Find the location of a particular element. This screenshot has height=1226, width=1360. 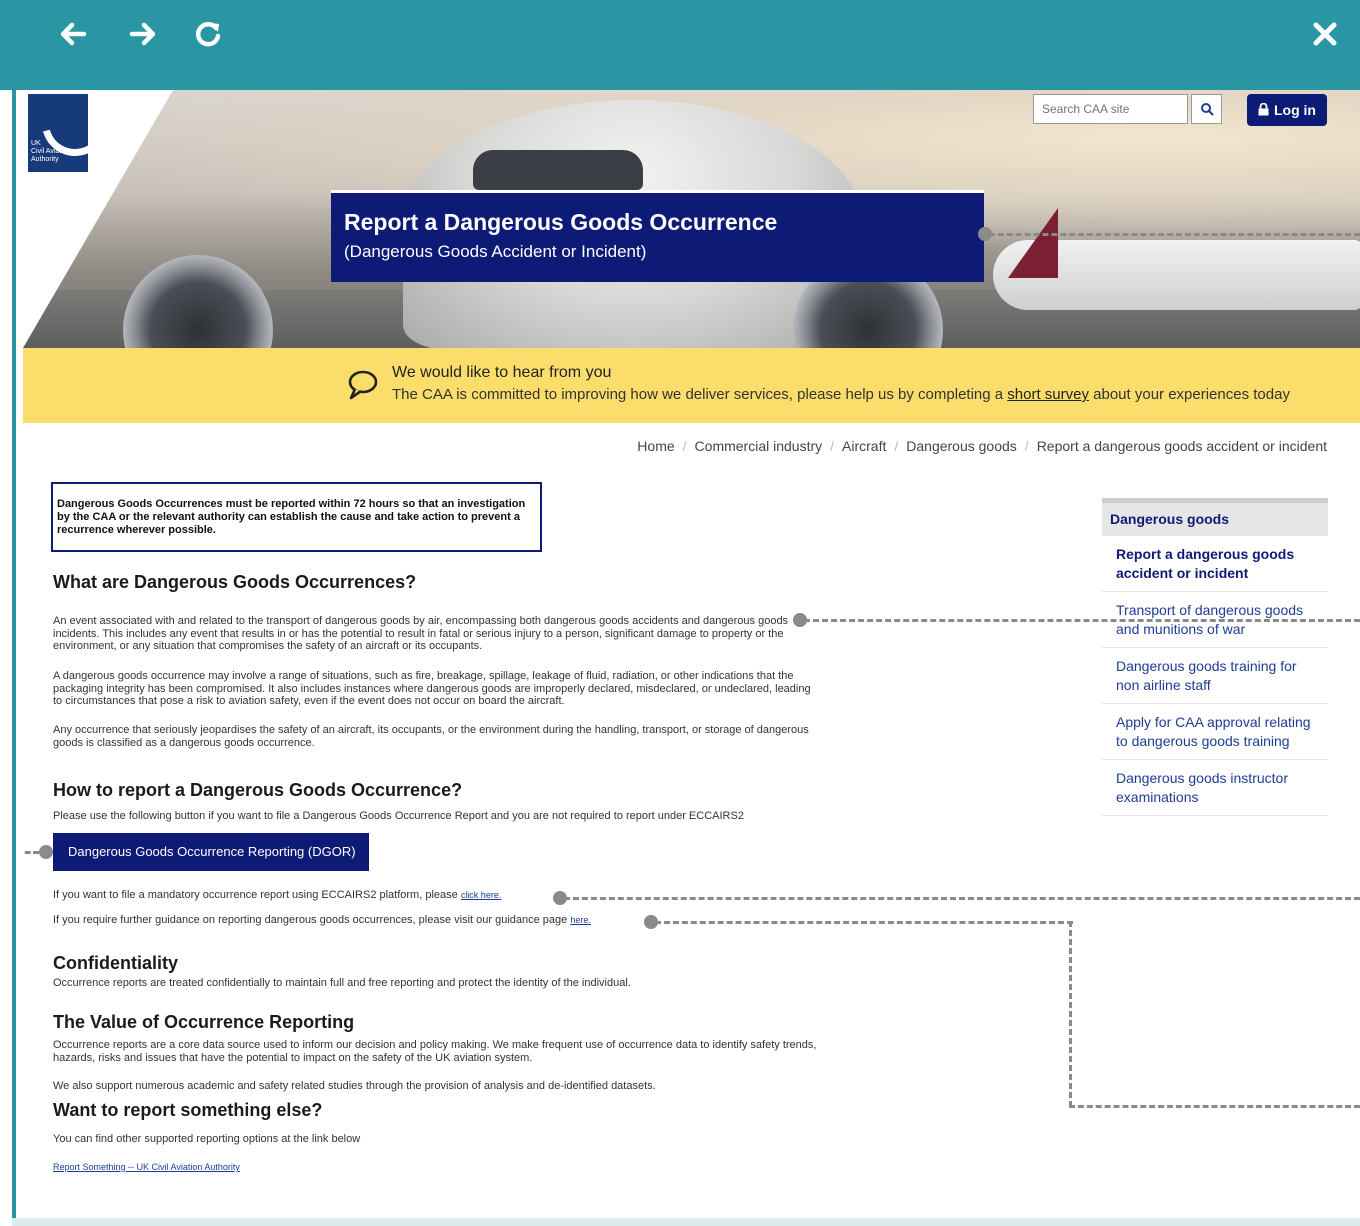

report-else-heading: Want to report something else? is located at coordinates (188, 1110).